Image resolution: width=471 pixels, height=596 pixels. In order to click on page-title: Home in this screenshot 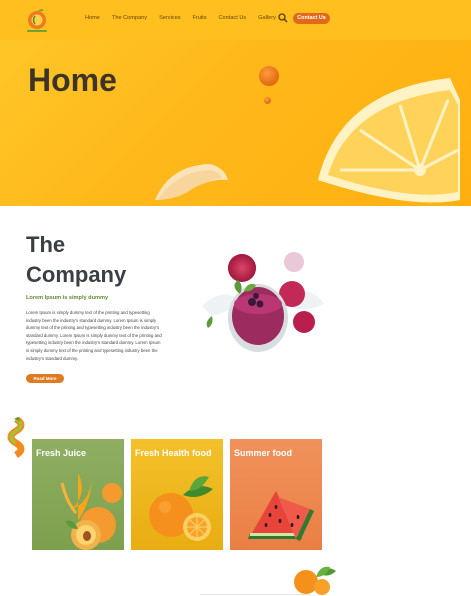, I will do `click(72, 80)`.